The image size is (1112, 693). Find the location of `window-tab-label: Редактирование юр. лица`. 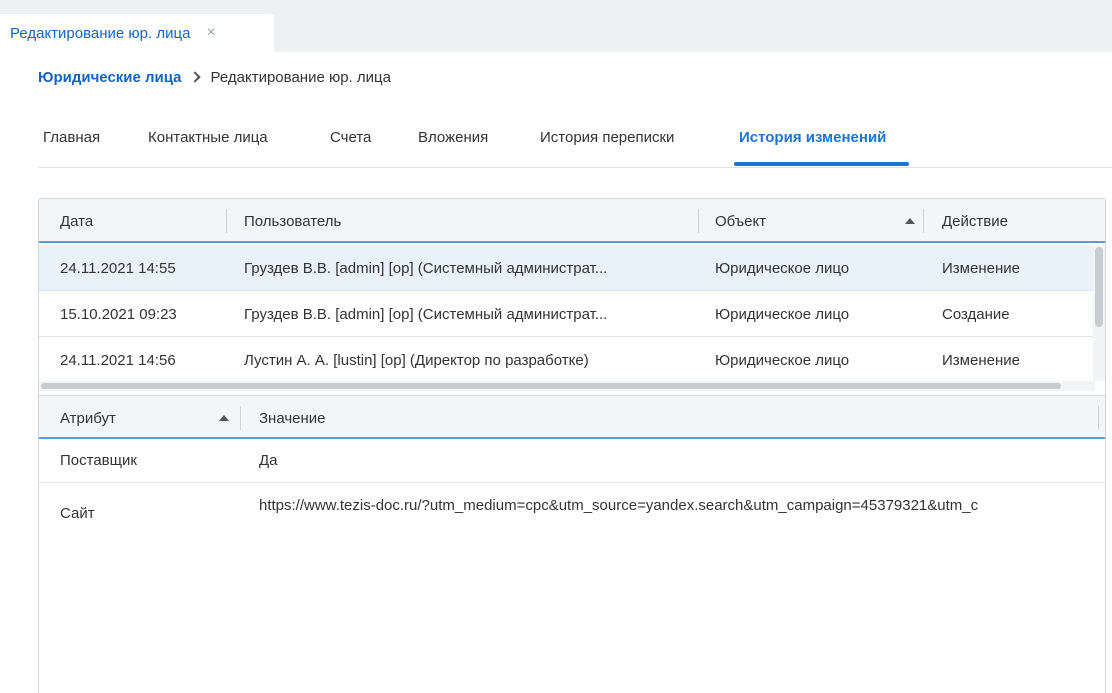

window-tab-label: Редактирование юр. лица is located at coordinates (100, 33).